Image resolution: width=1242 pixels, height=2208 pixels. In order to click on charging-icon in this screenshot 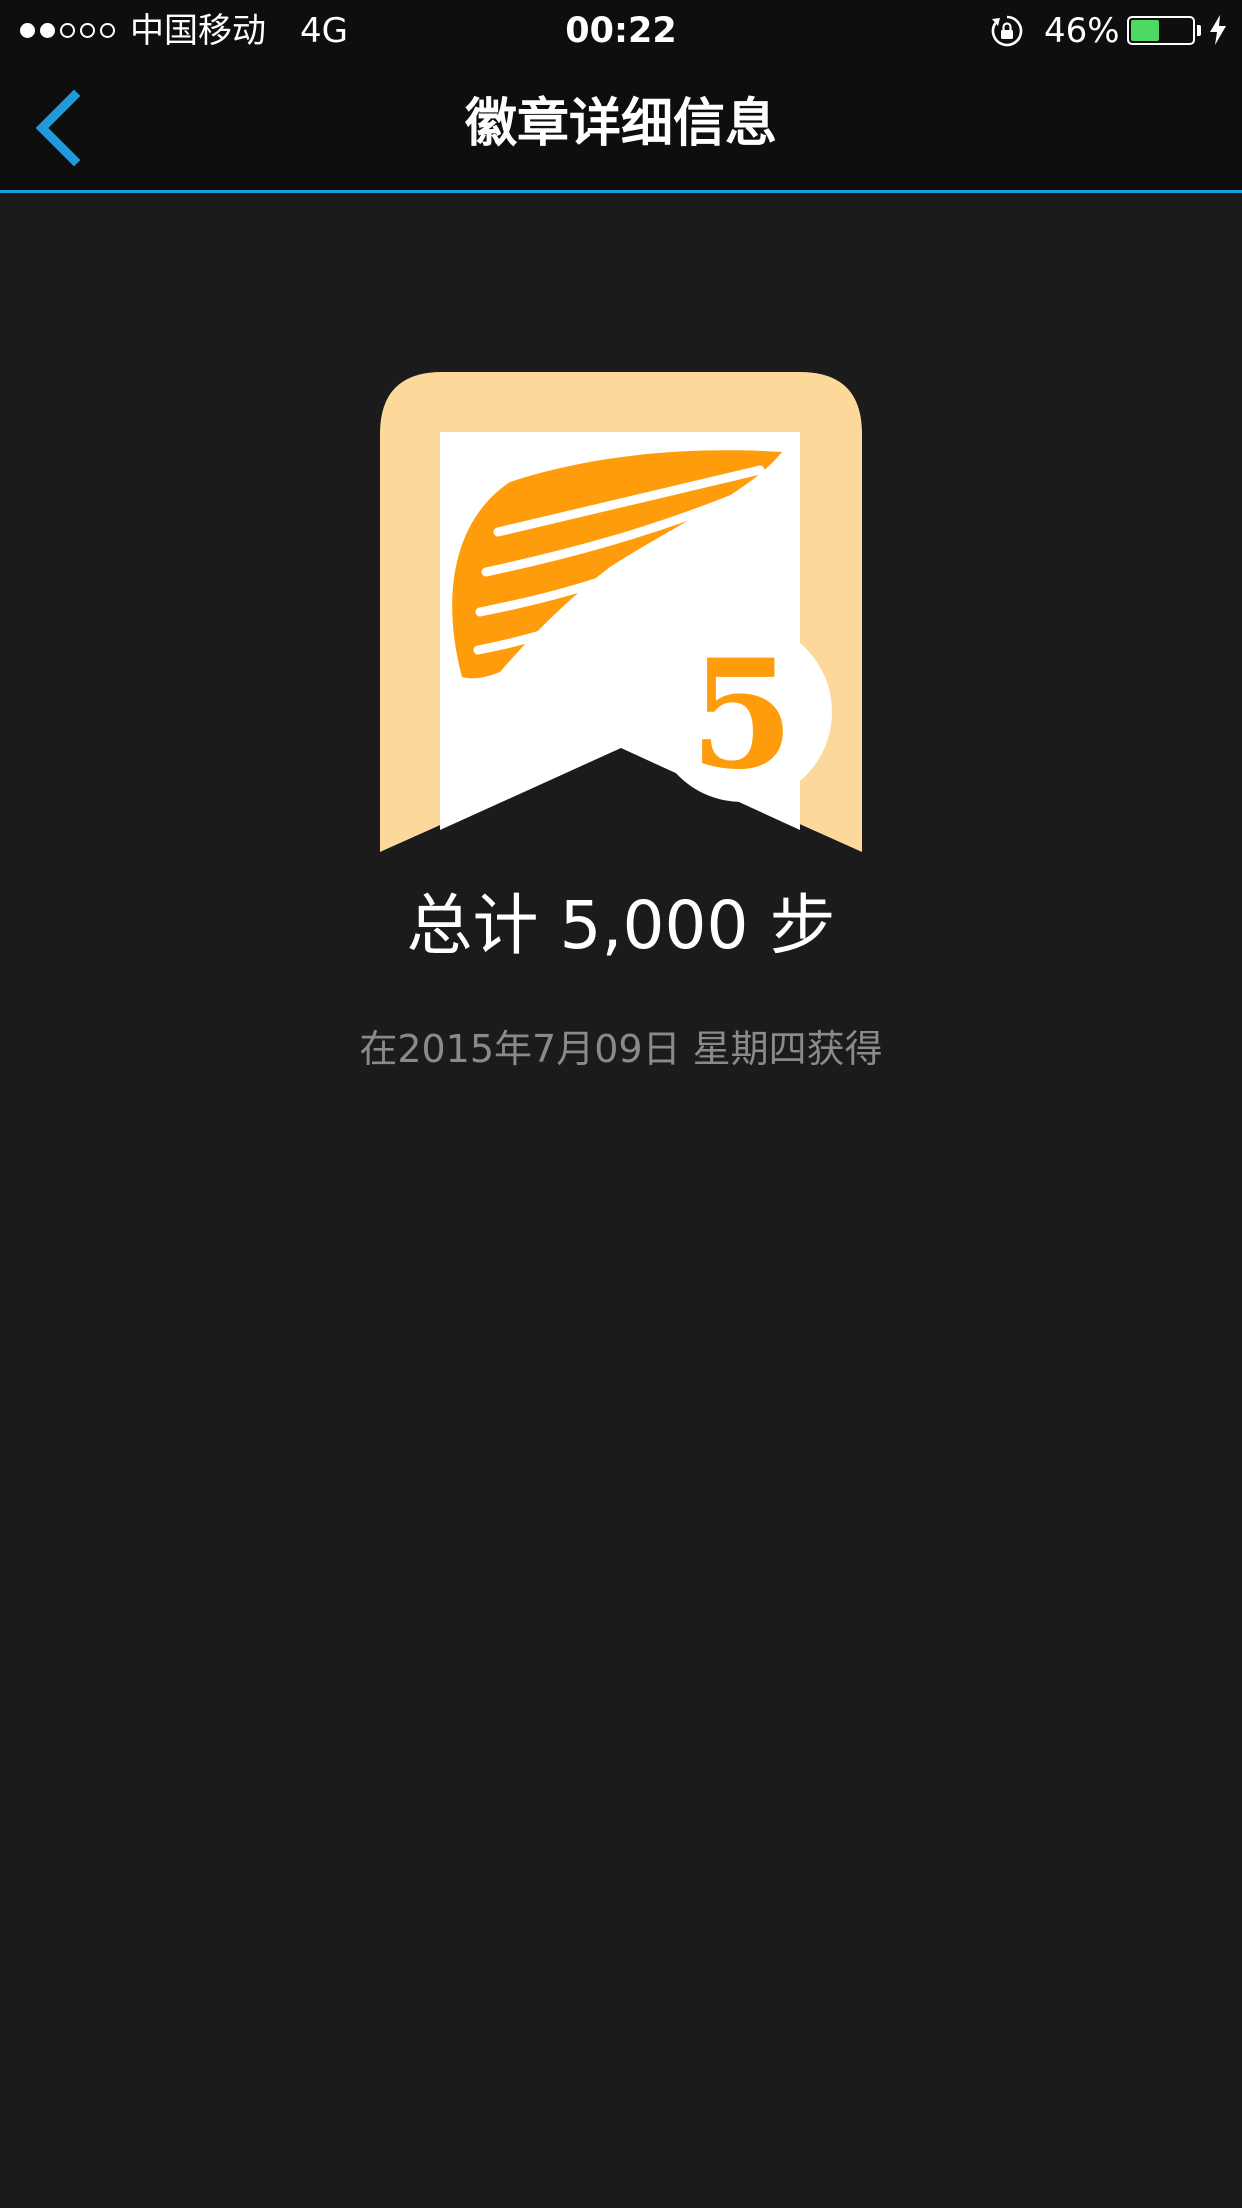, I will do `click(1218, 30)`.